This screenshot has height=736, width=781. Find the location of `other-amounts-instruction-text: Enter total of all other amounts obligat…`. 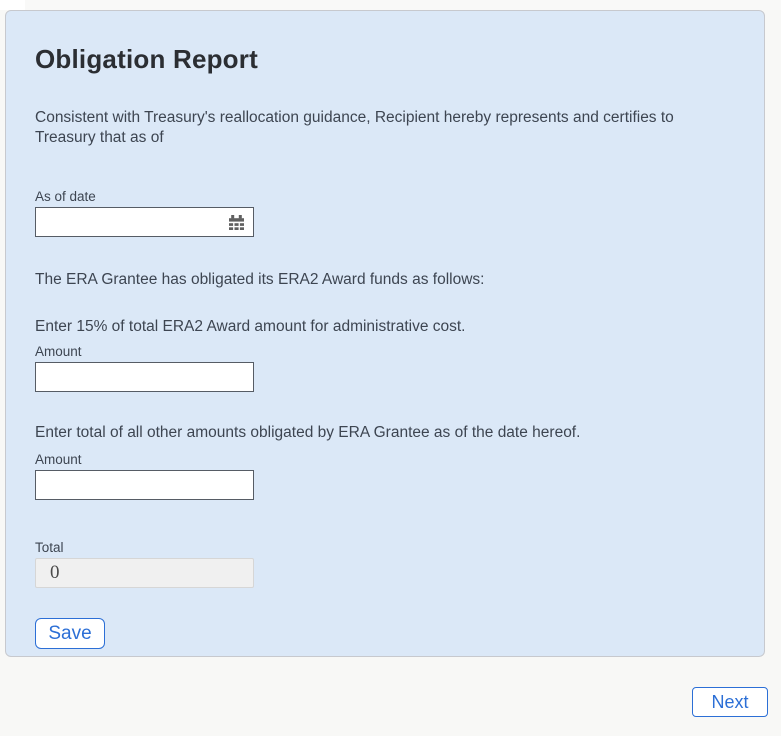

other-amounts-instruction-text: Enter total of all other amounts obligat… is located at coordinates (308, 433).